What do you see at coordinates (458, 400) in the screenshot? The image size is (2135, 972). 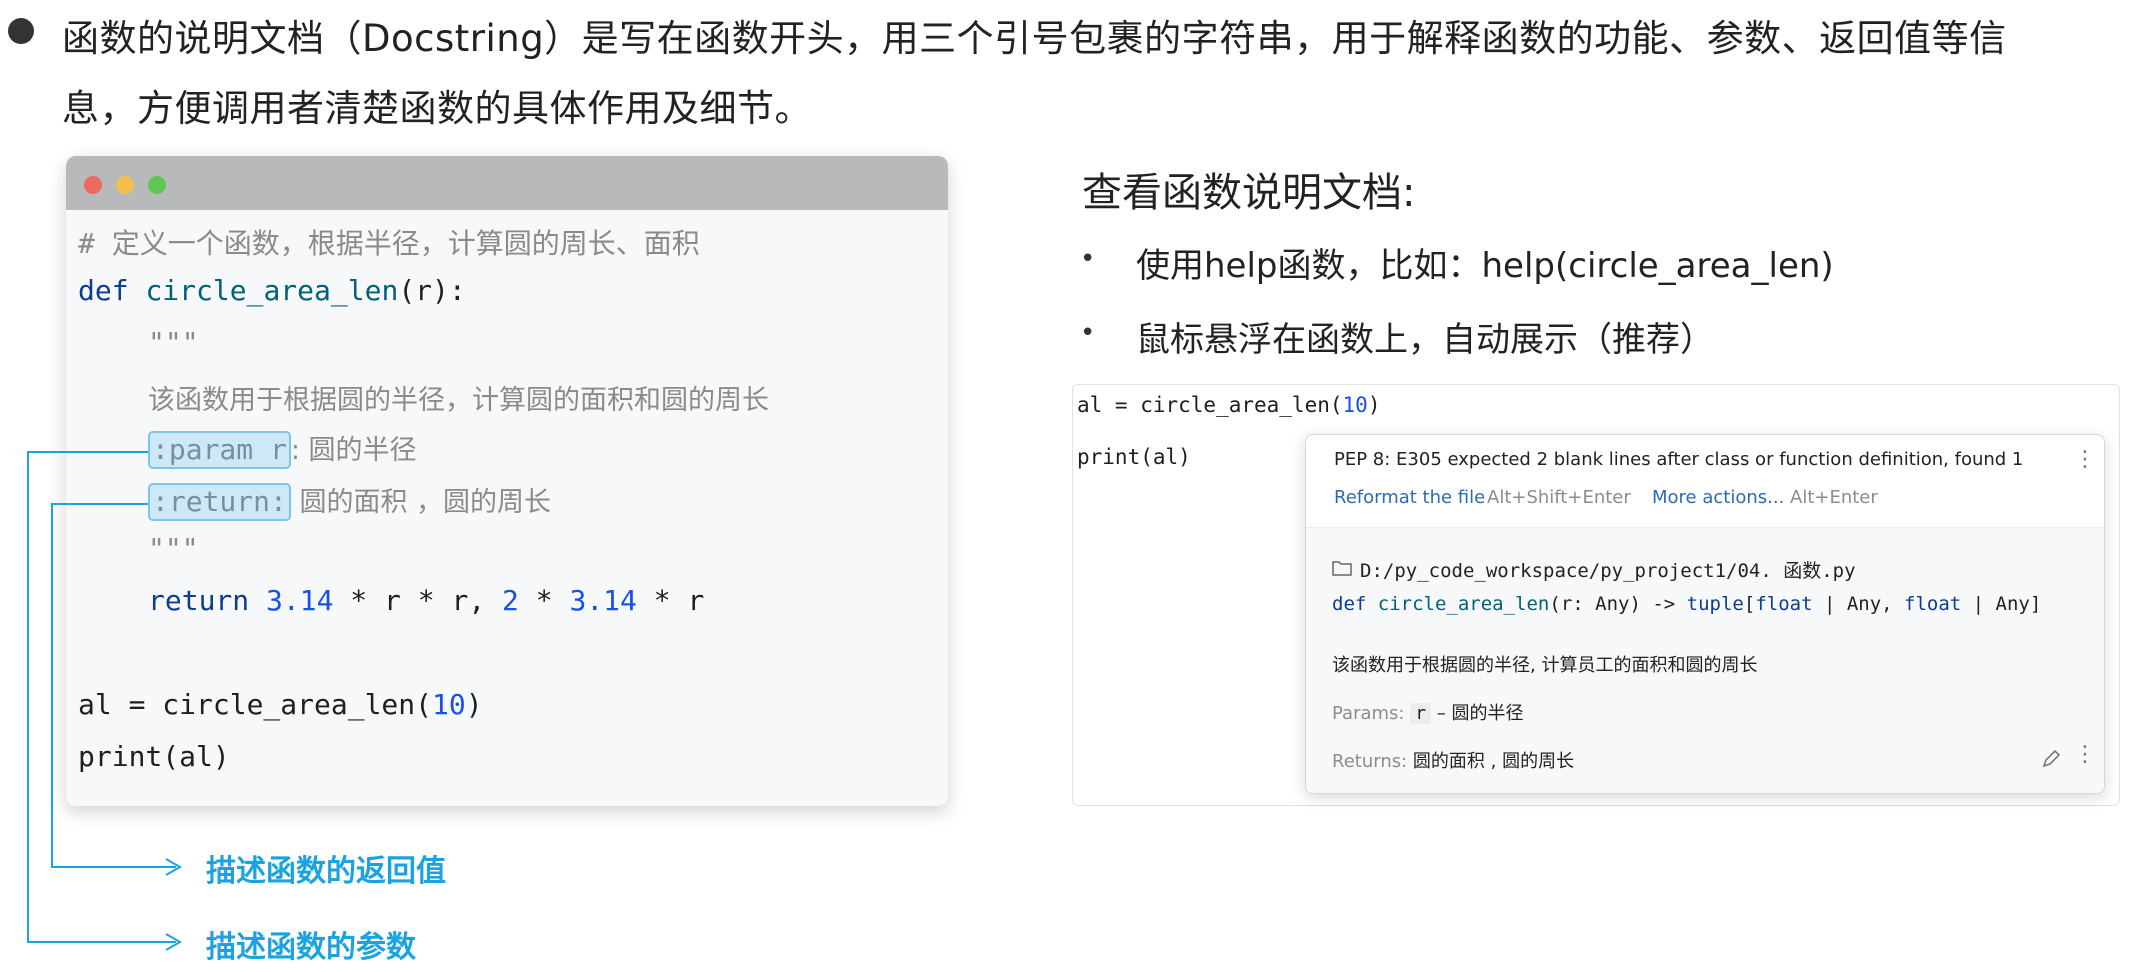 I see `docstring-description: 该函数用于根据圆的半径，计算圆的面积和圆的周长` at bounding box center [458, 400].